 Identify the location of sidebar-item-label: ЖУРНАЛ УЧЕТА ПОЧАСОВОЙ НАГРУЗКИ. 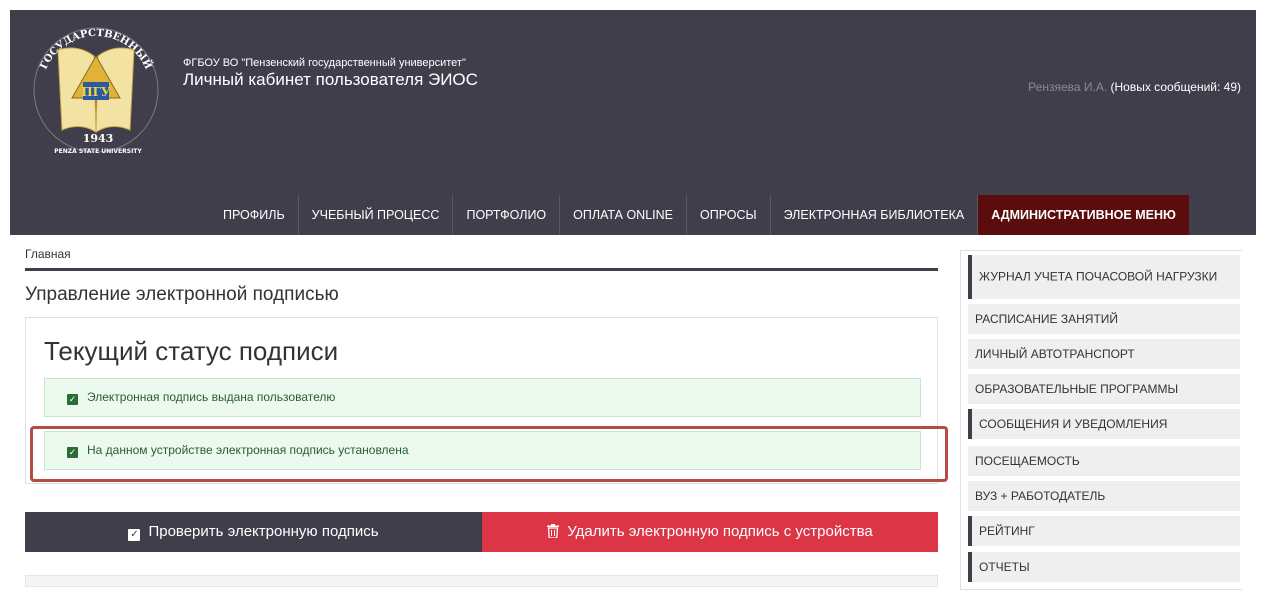
(1098, 276).